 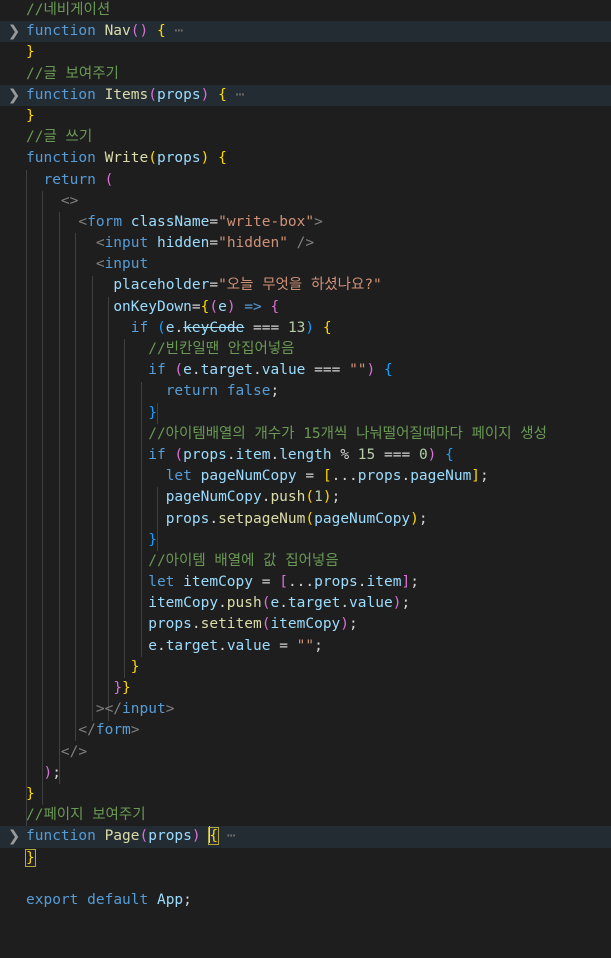 I want to click on code-line: e.target.value = "";, so click(x=305, y=646).